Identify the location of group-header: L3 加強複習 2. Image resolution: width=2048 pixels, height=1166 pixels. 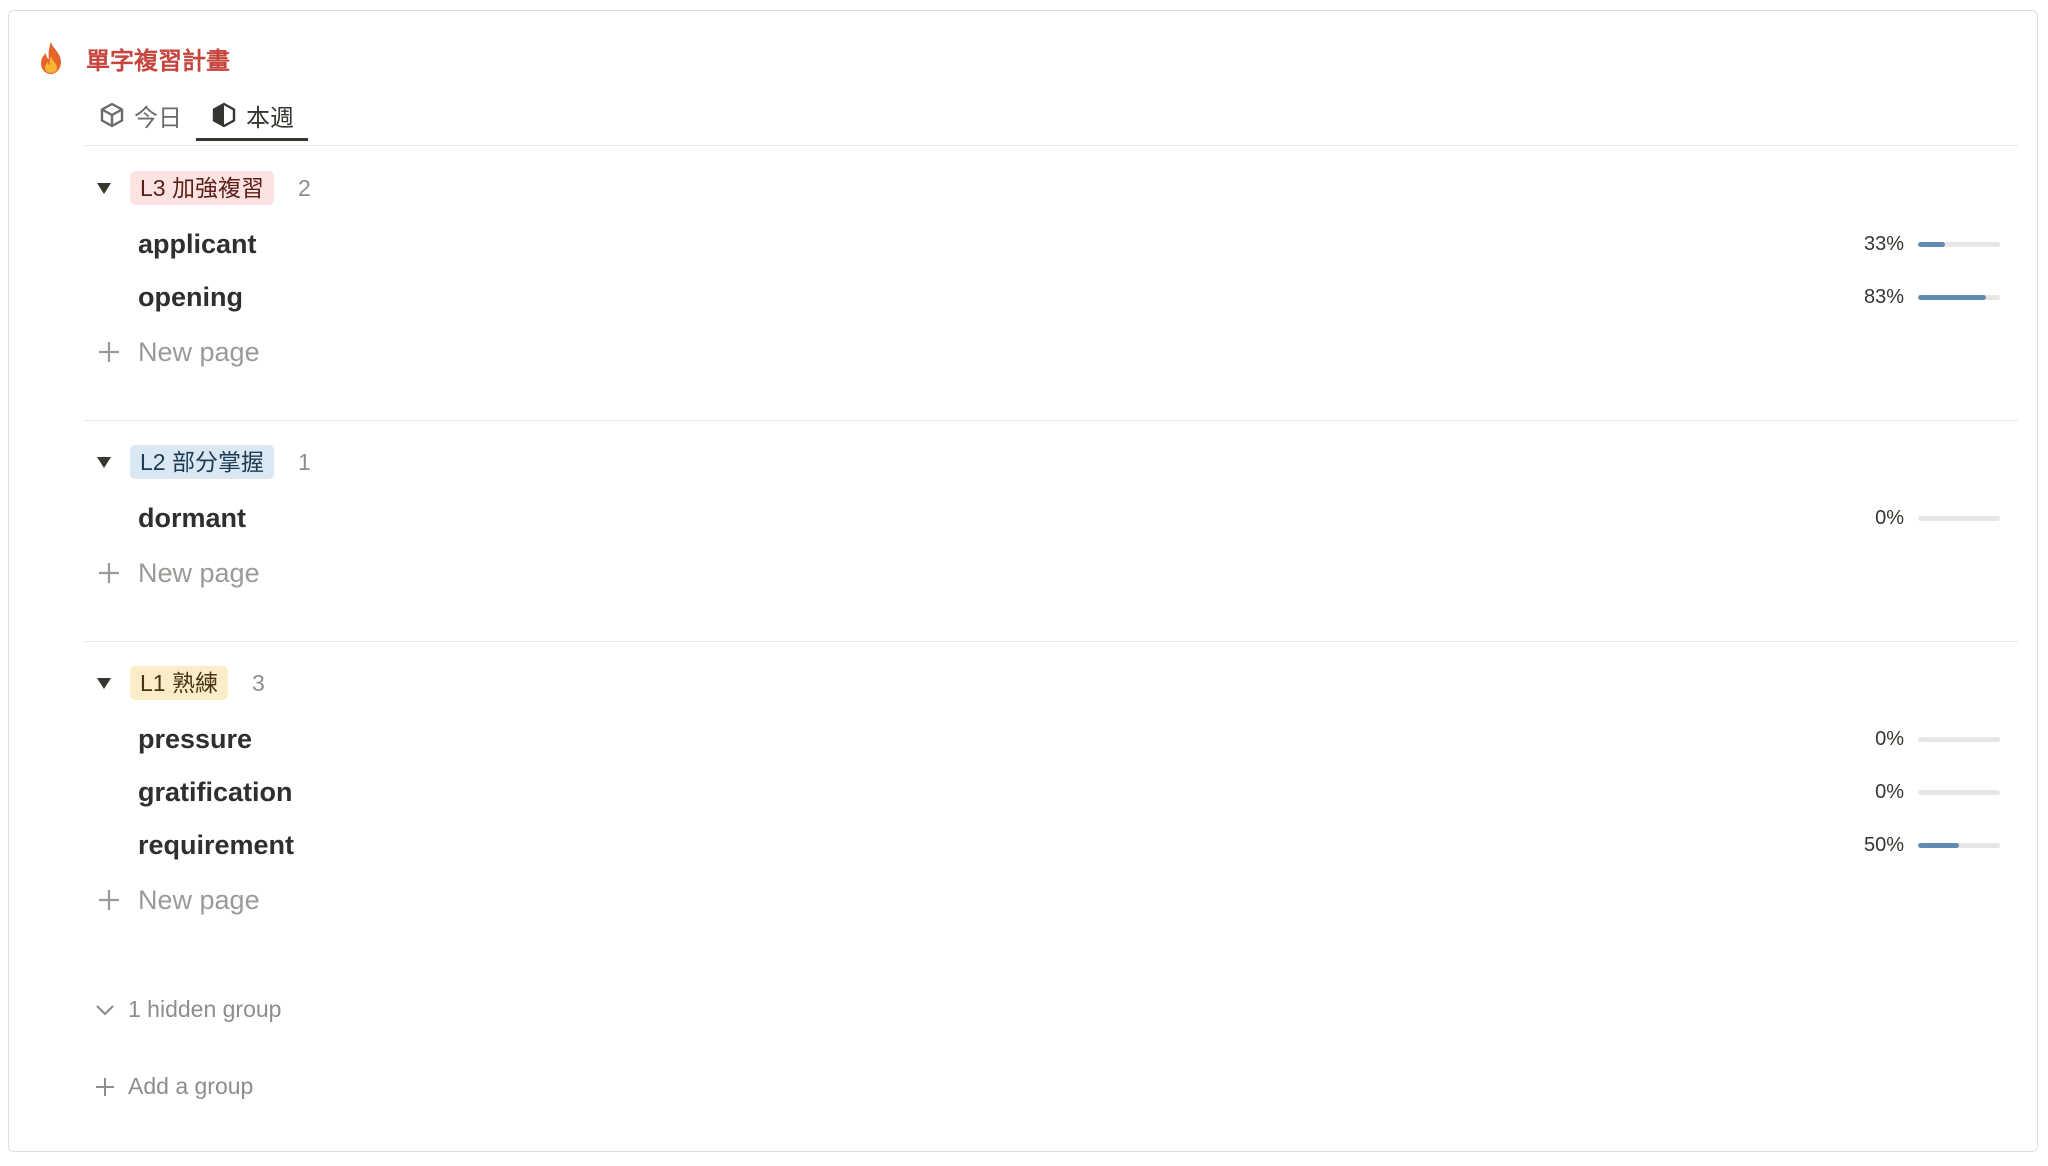
(1051, 188).